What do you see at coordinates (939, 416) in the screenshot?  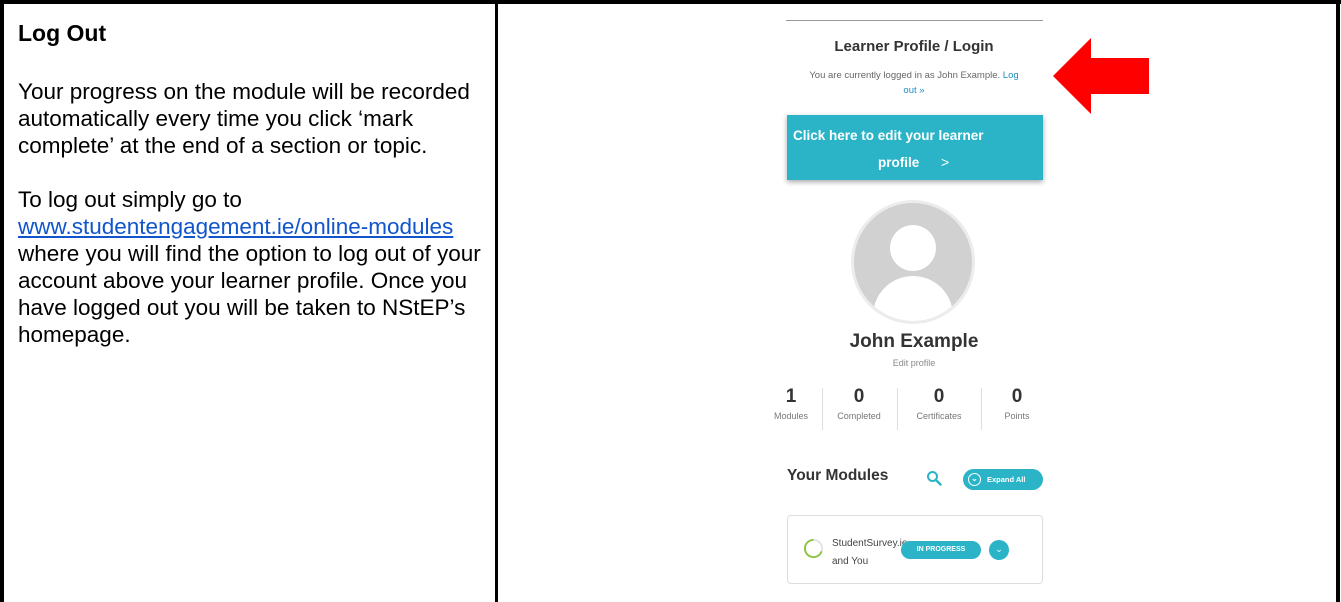 I see `stat-certificates-label: Certificates` at bounding box center [939, 416].